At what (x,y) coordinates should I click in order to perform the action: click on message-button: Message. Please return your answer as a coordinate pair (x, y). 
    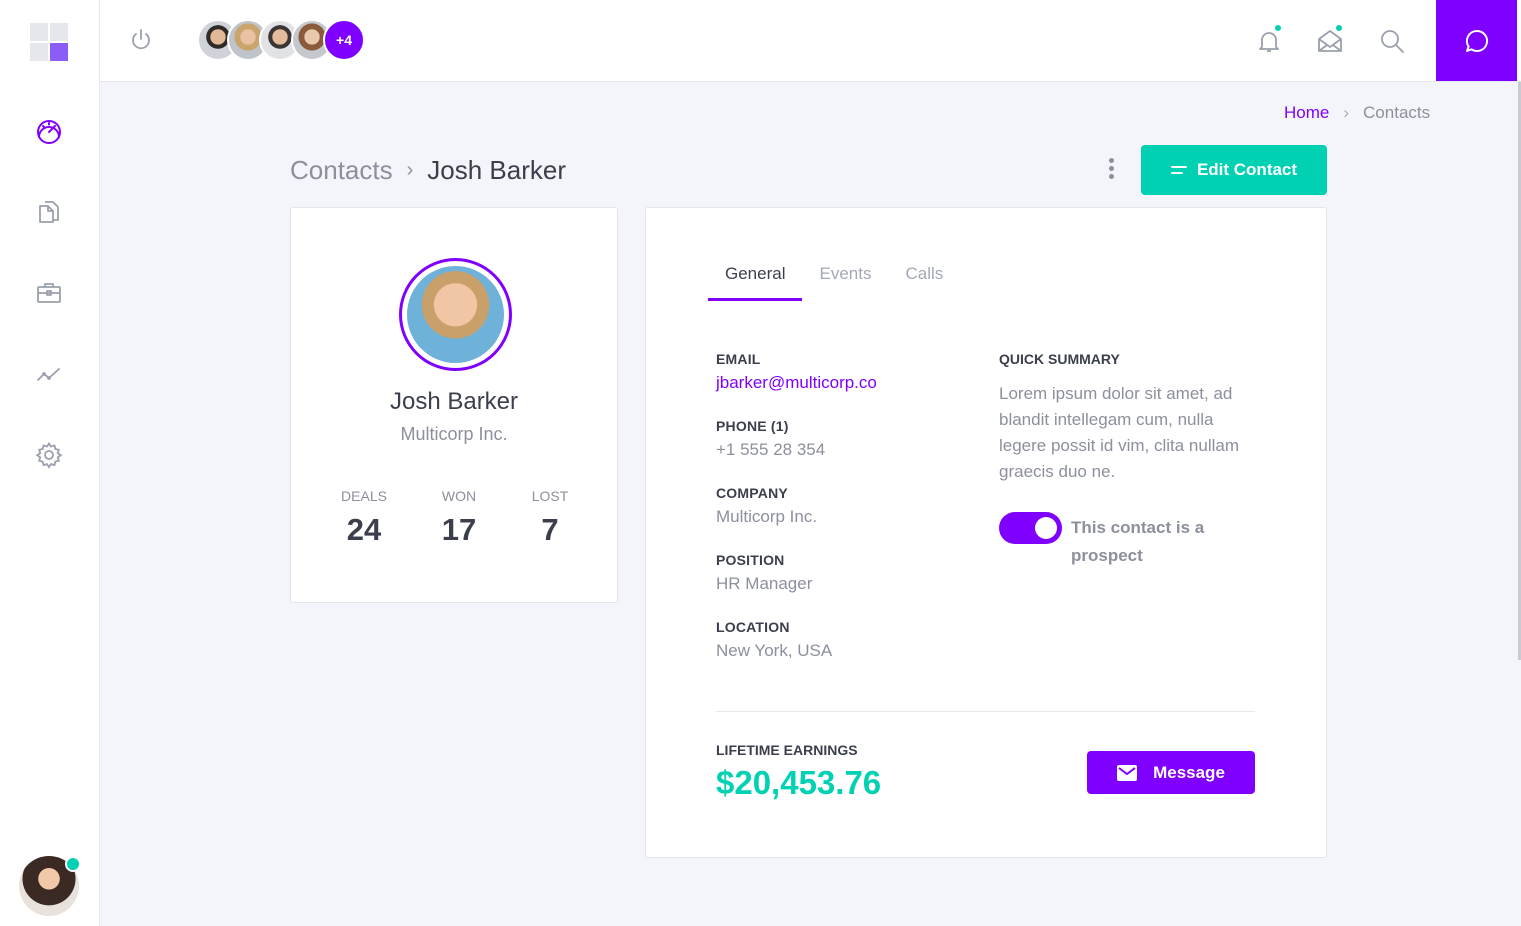
    Looking at the image, I should click on (1171, 772).